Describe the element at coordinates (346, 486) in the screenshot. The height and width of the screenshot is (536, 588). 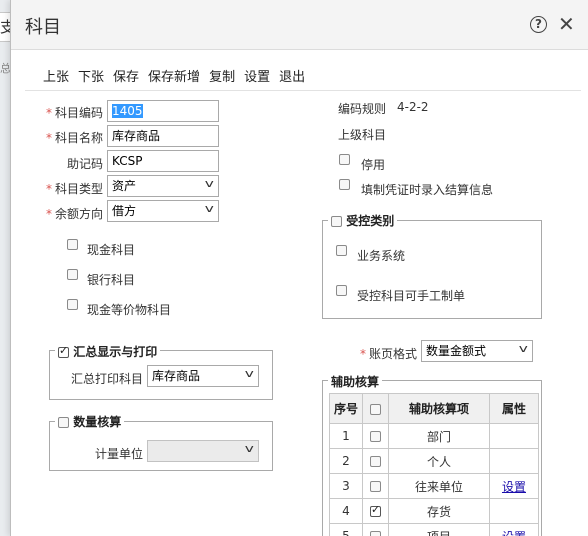
I see `row-seq: 3` at that location.